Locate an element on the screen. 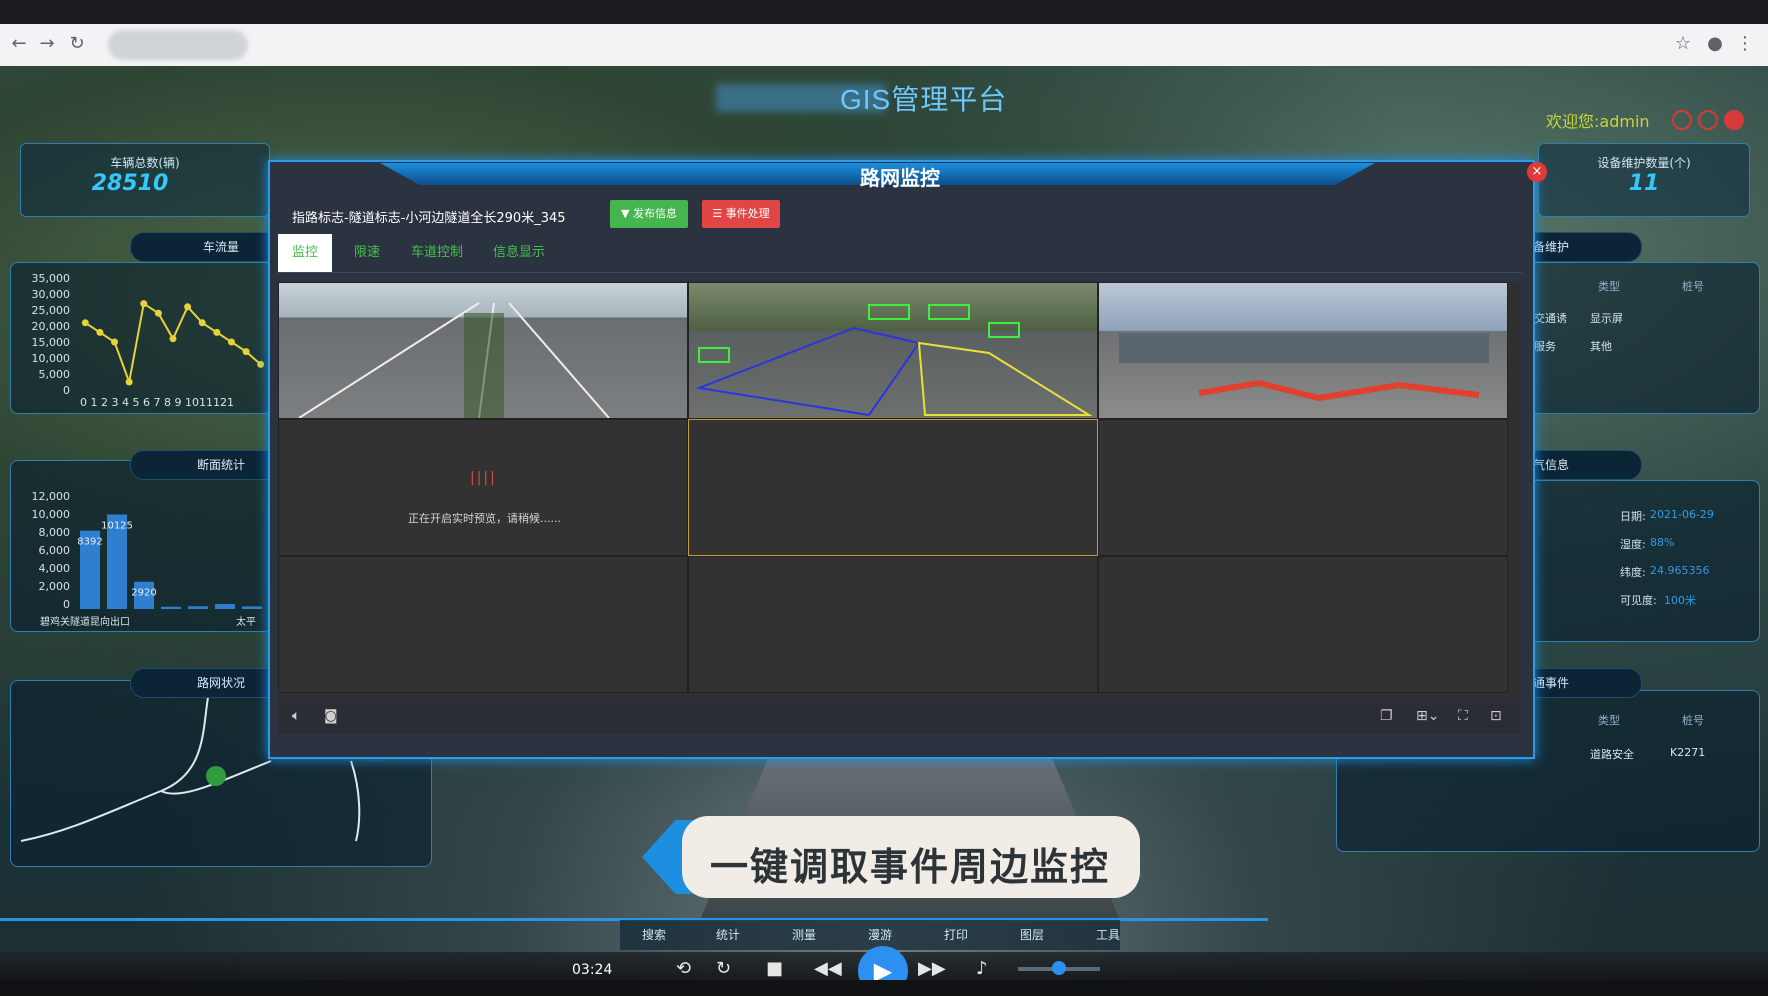  stat-label: 设备维护数量(个) is located at coordinates (1644, 163).